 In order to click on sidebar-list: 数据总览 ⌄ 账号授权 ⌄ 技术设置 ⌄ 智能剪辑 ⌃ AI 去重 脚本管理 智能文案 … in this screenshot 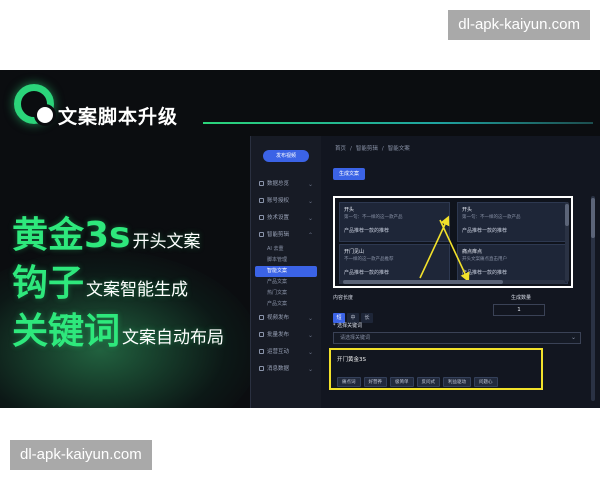, I will do `click(286, 277)`.